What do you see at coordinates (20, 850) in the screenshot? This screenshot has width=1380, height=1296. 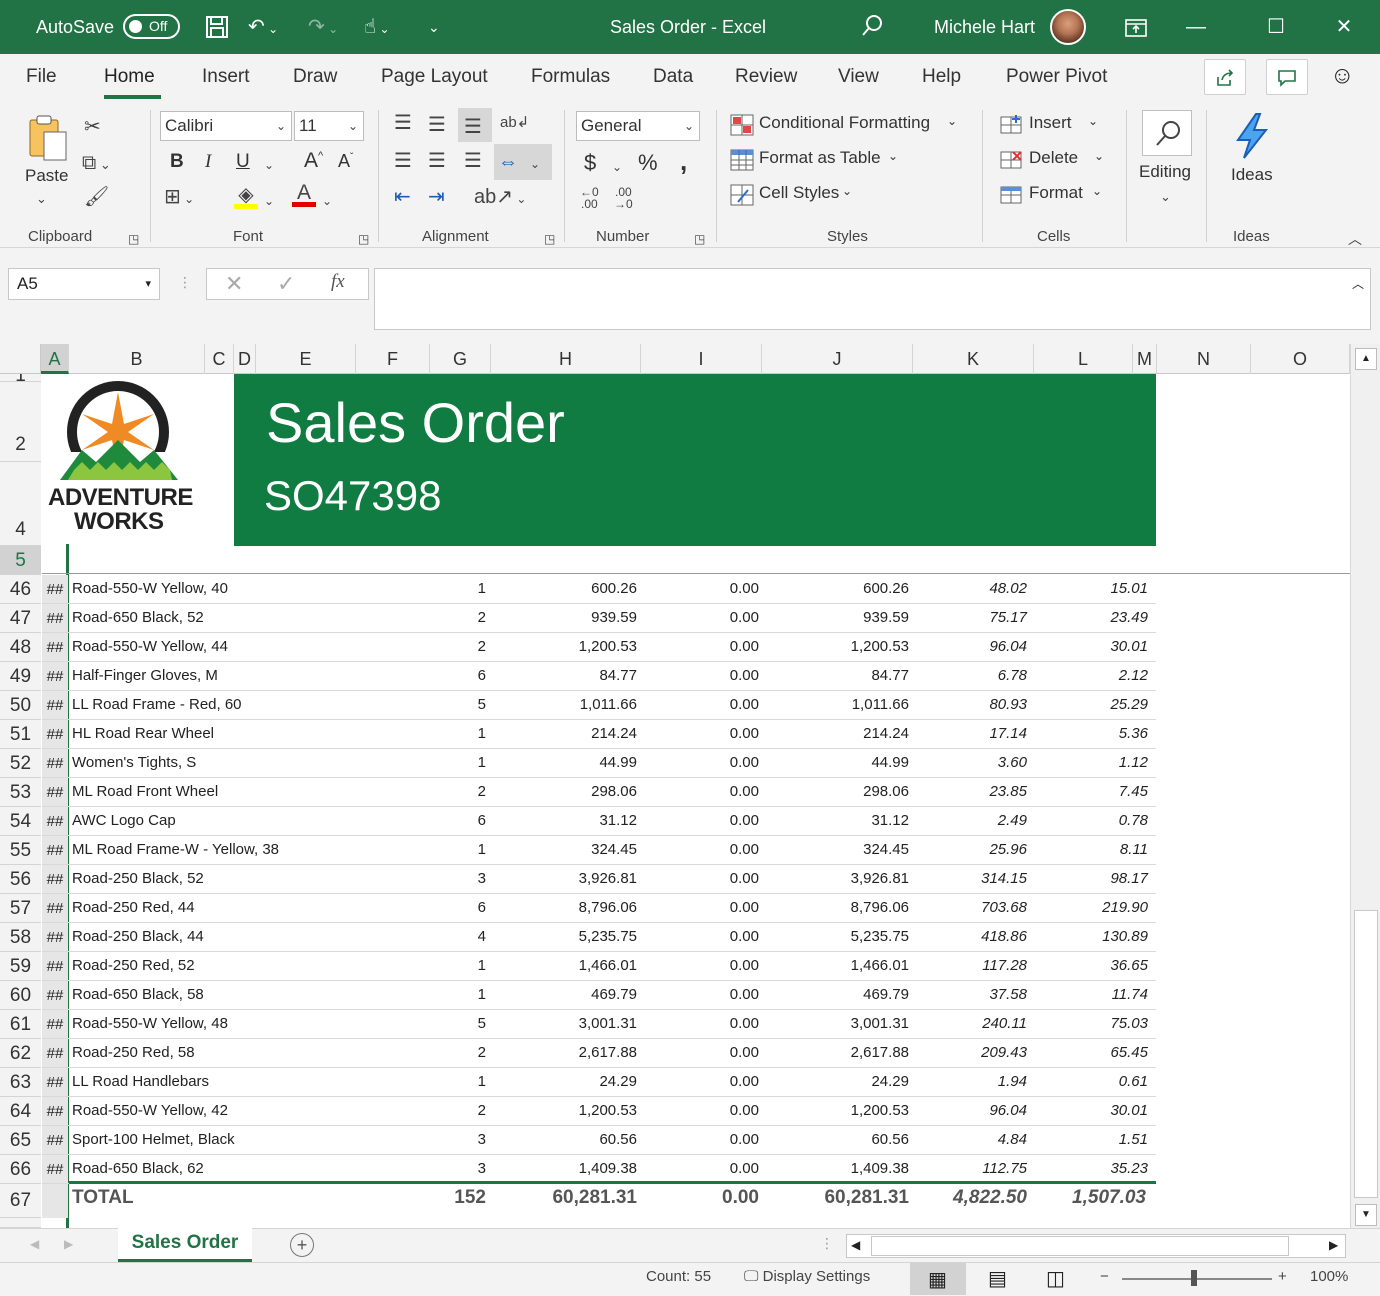 I see `row-header: 55` at bounding box center [20, 850].